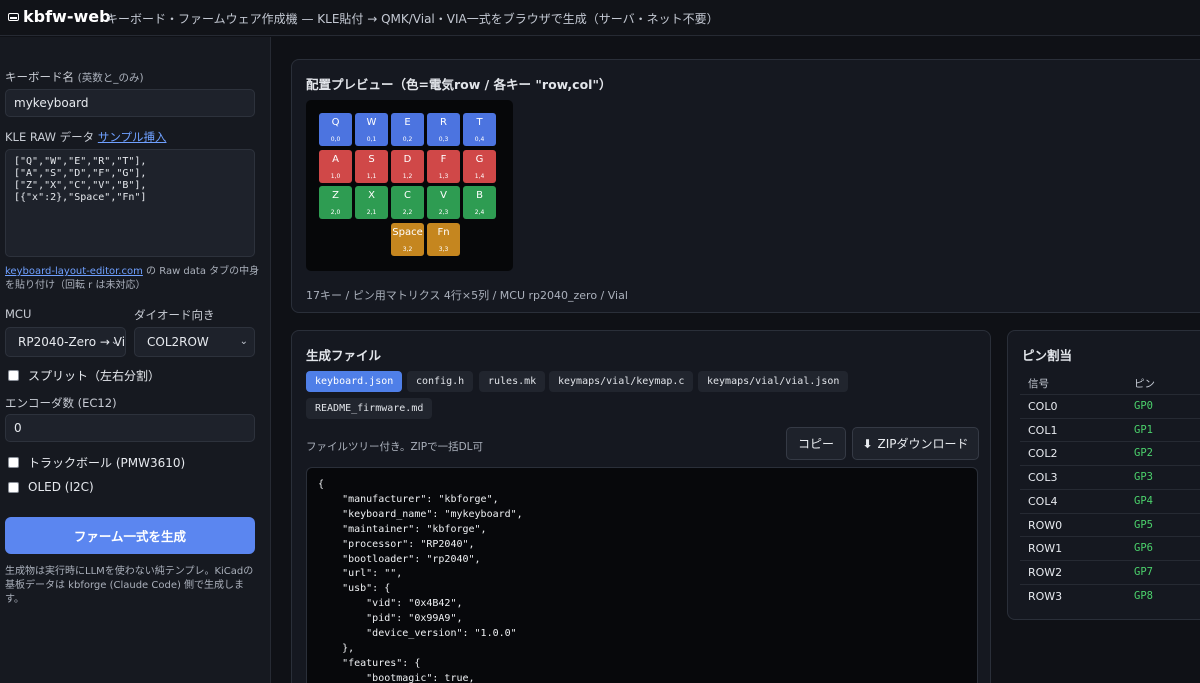 This screenshot has width=1200, height=683. I want to click on tab-readme-firmware: README_firmware.md, so click(369, 408).